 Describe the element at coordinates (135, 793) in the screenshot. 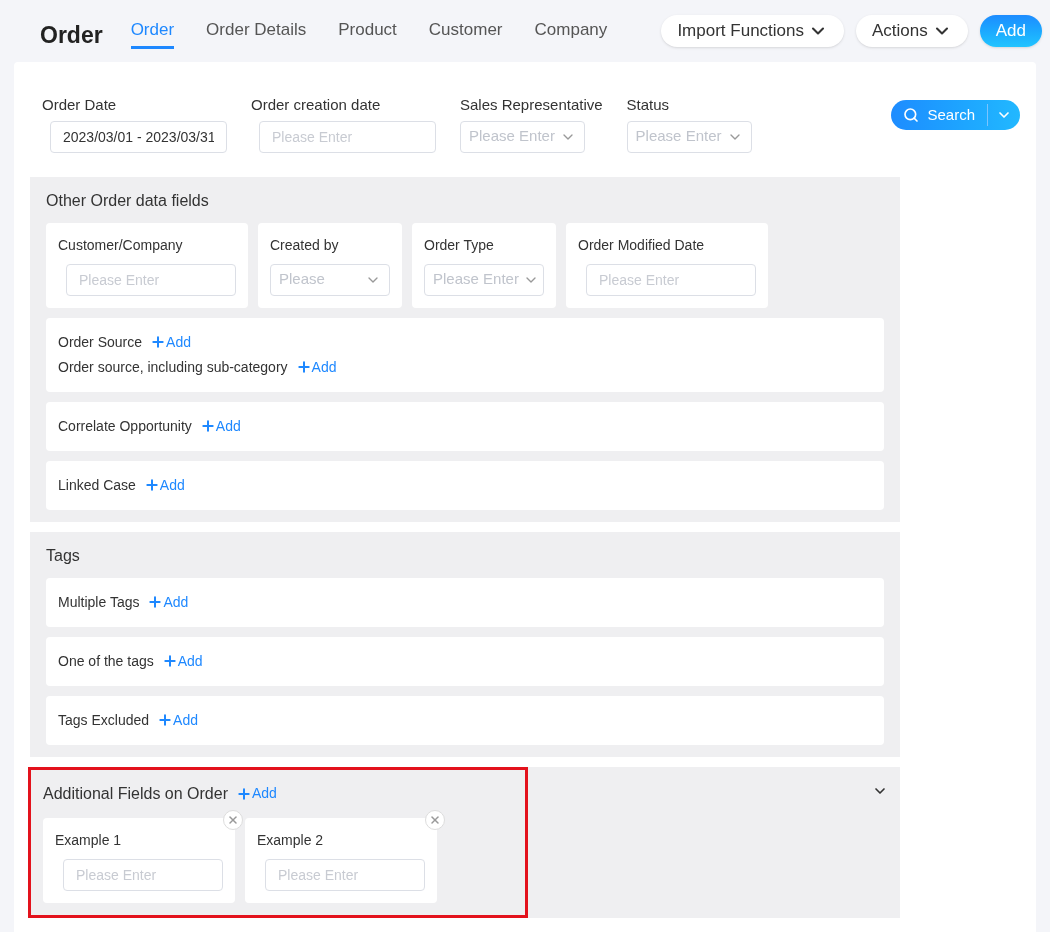

I see `section-title: Additional Fields on Order` at that location.